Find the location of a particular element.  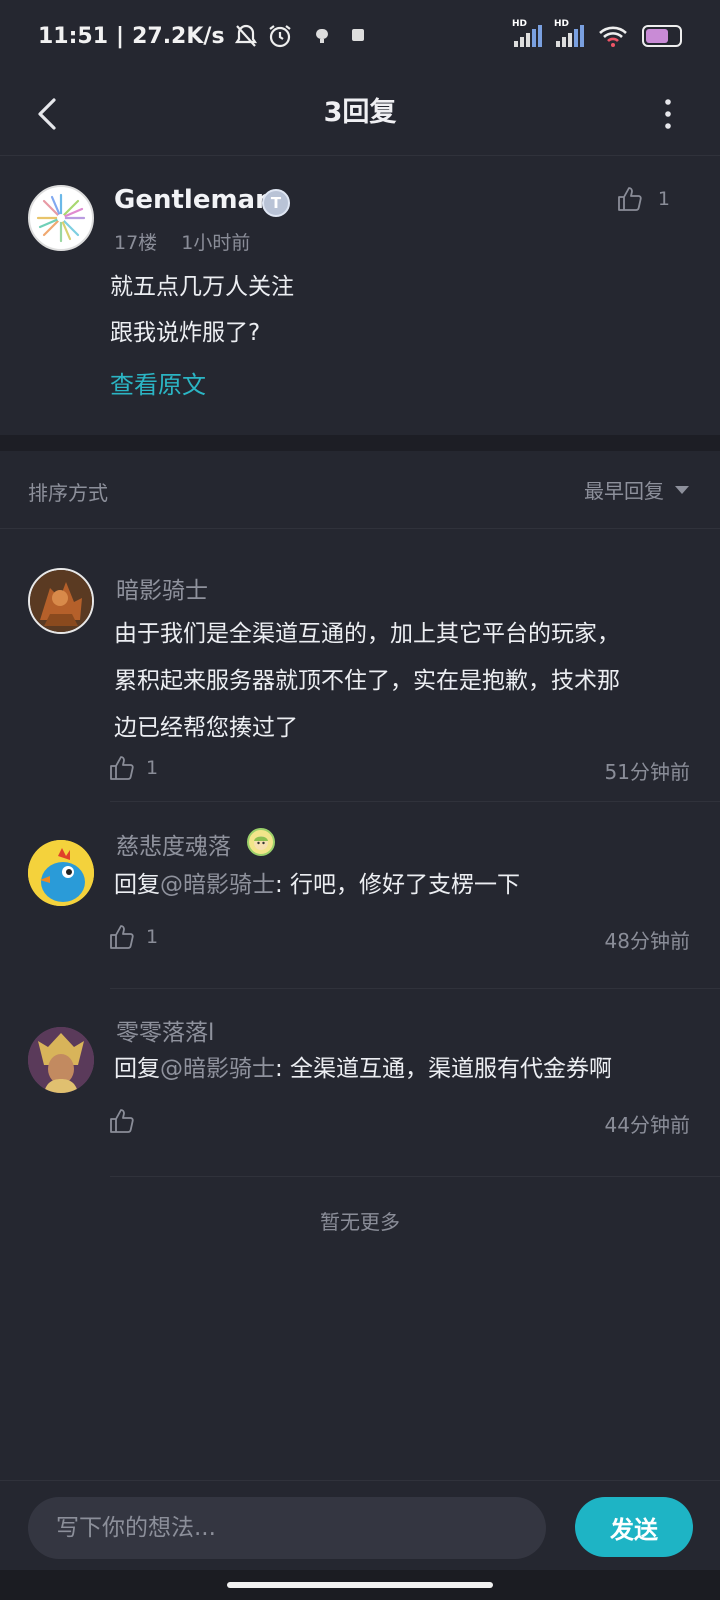

reply-author: 慈悲度魂落 is located at coordinates (173, 844).